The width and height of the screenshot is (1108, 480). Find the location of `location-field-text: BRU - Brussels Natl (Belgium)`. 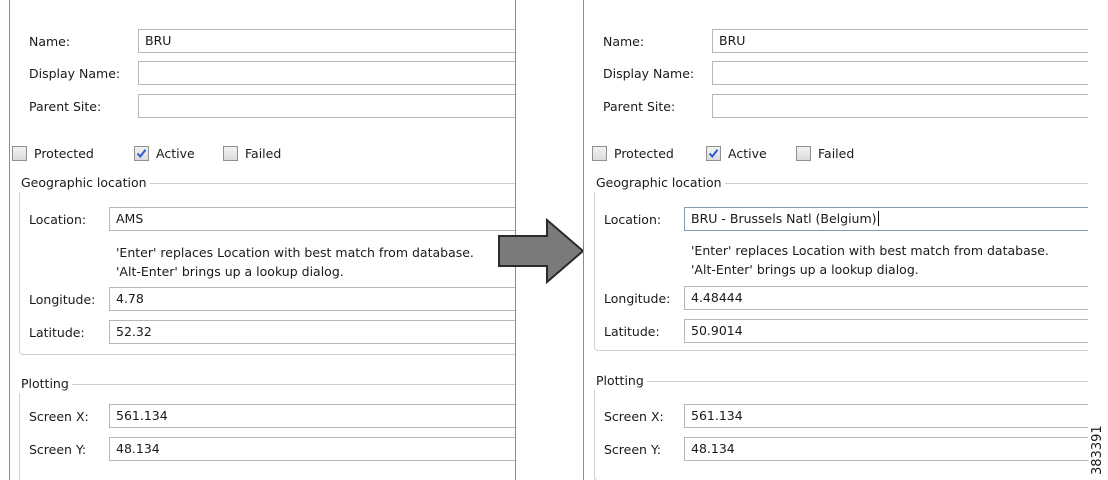

location-field-text: BRU - Brussels Natl (Belgium) is located at coordinates (784, 218).